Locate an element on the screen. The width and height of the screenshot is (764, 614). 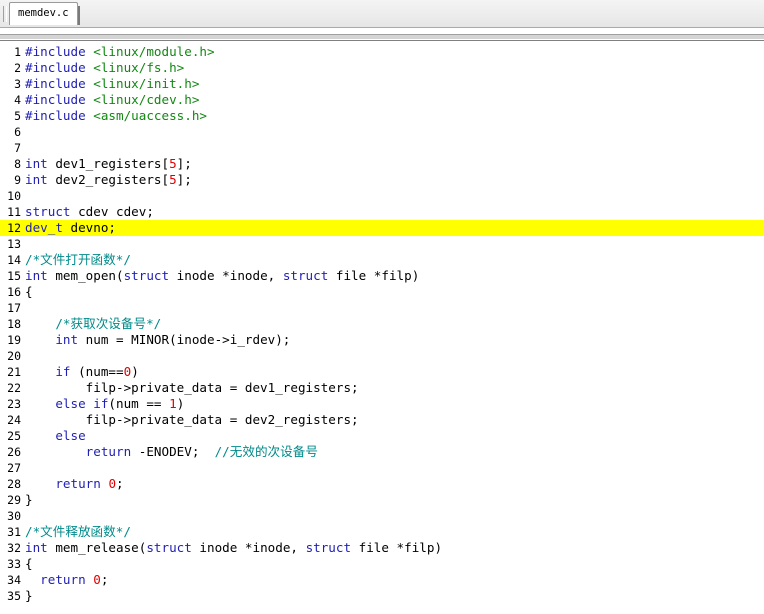
line-code: else if(num == 1) is located at coordinates (104, 404).